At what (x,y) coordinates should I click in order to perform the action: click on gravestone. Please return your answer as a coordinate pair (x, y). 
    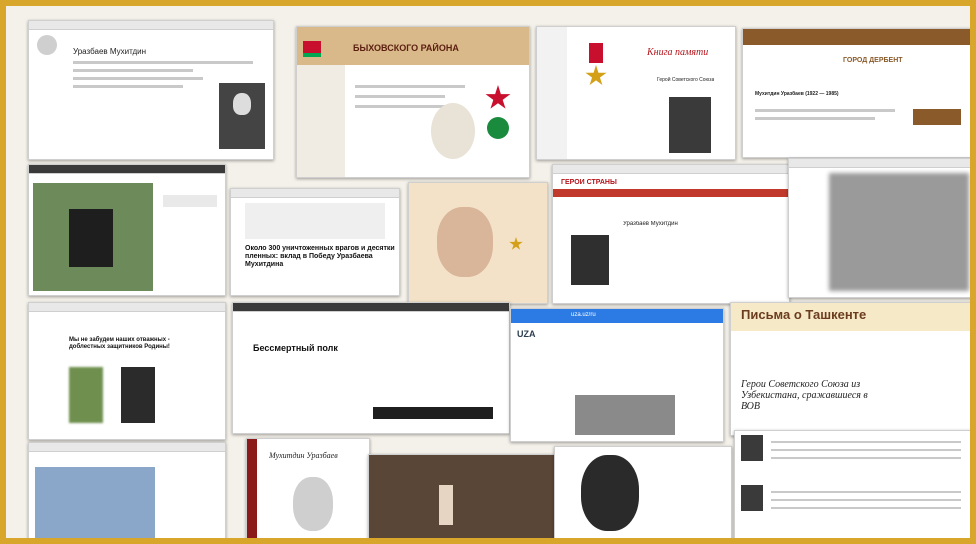
    Looking at the image, I should click on (91, 238).